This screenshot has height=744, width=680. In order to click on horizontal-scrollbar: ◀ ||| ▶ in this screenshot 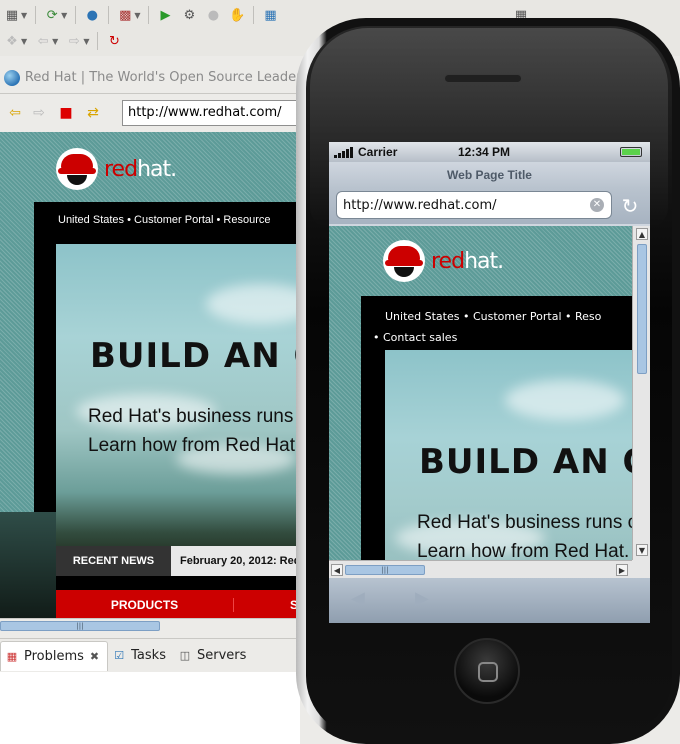, I will do `click(480, 569)`.